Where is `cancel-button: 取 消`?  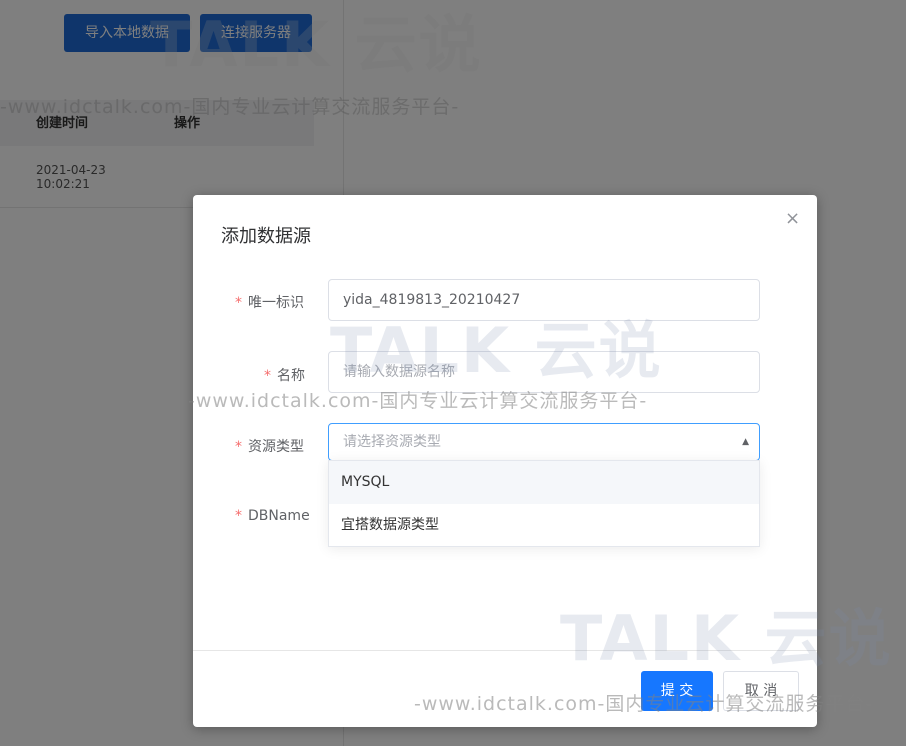 cancel-button: 取 消 is located at coordinates (761, 691).